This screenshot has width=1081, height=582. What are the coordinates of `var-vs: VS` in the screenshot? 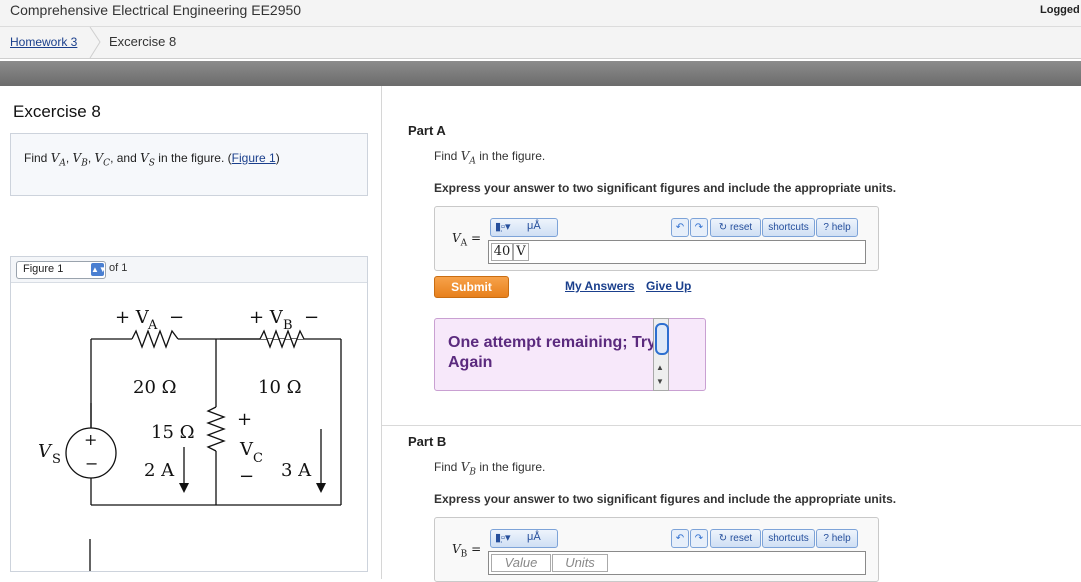 It's located at (147, 160).